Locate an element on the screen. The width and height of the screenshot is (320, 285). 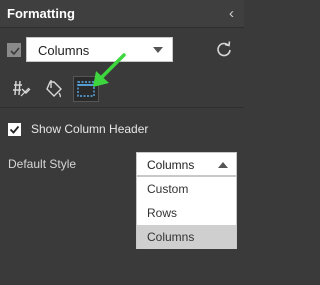
default-style-label: Default Style is located at coordinates (42, 164).